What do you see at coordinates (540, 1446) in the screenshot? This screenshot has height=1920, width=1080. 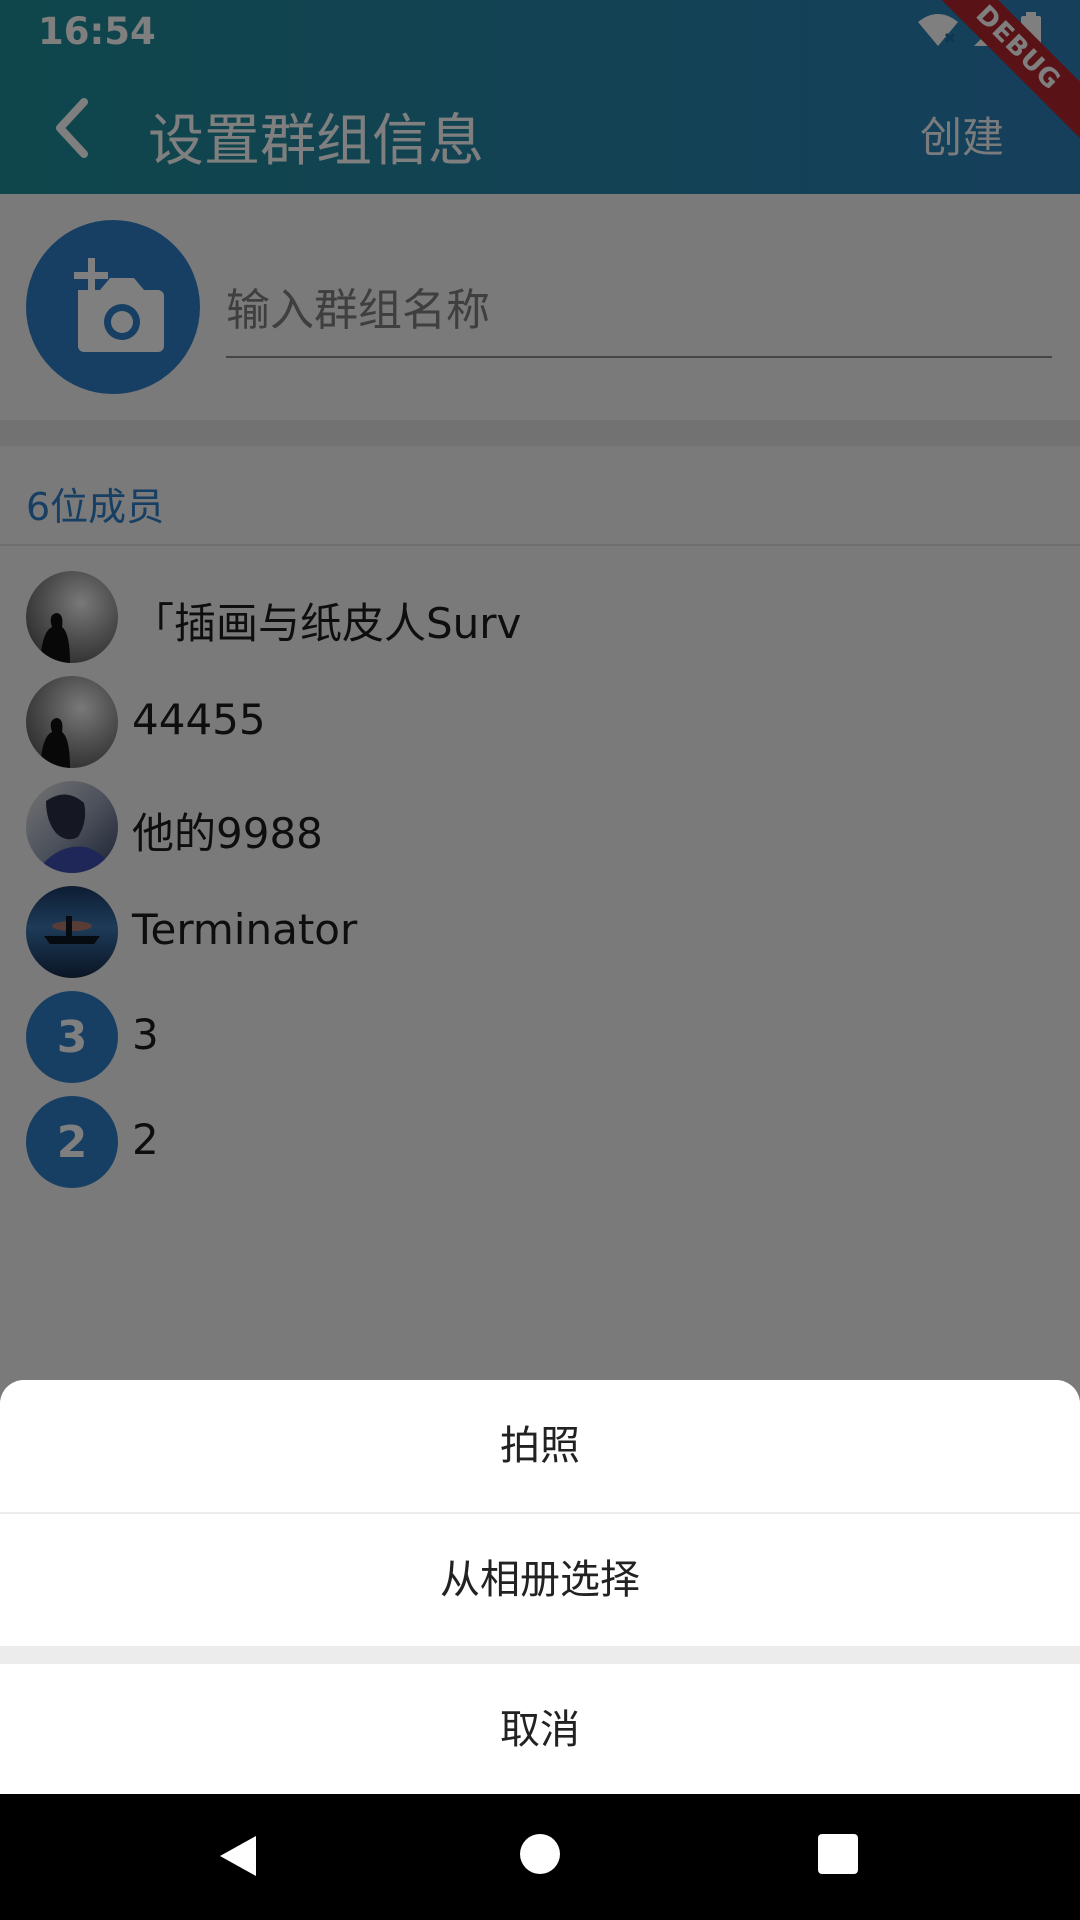 I see `take-photo-option: 拍照` at bounding box center [540, 1446].